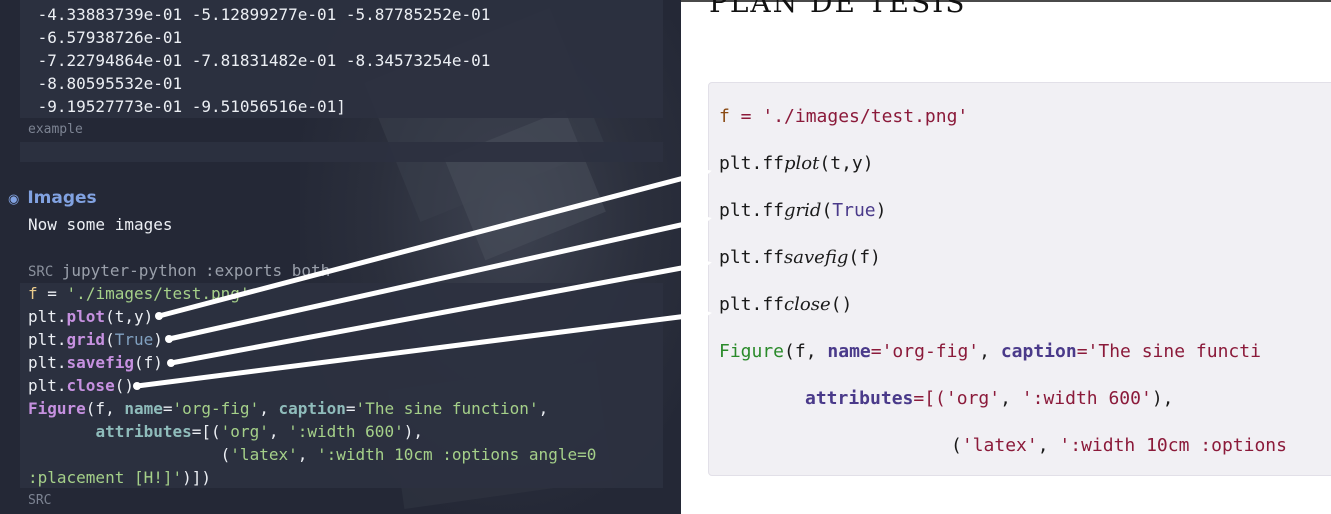 The height and width of the screenshot is (514, 1331). I want to click on document-title: PLAN DE TESIS, so click(838, 9).